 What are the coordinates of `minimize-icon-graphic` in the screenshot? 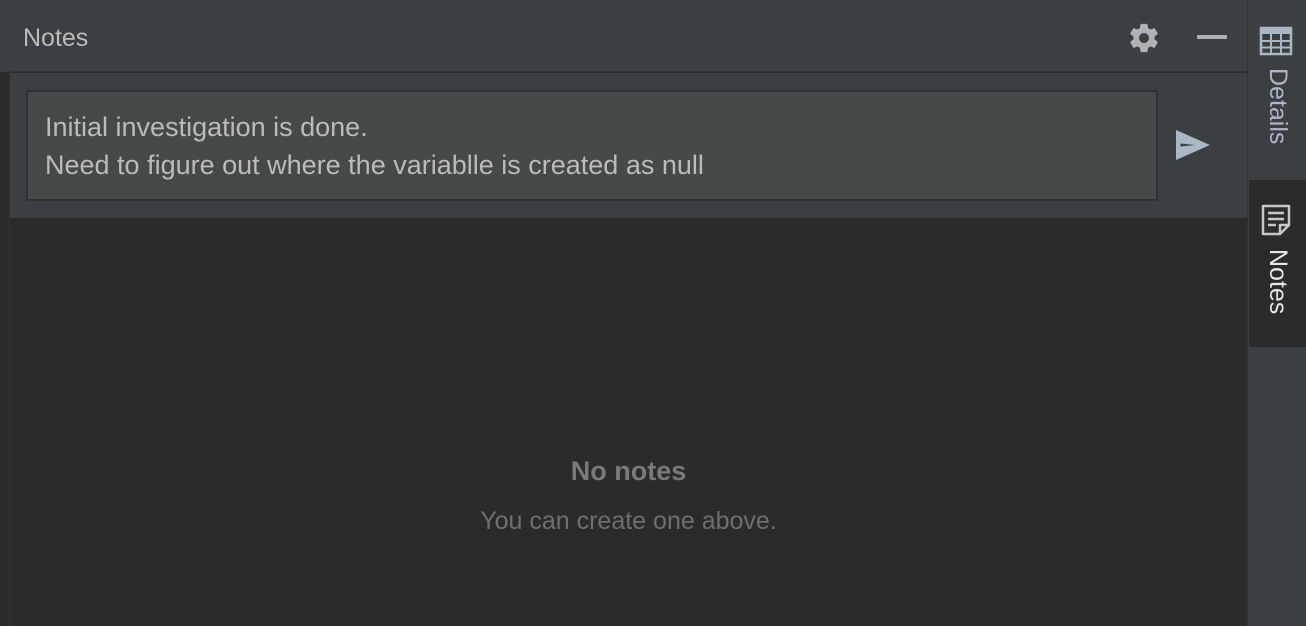 It's located at (1212, 37).